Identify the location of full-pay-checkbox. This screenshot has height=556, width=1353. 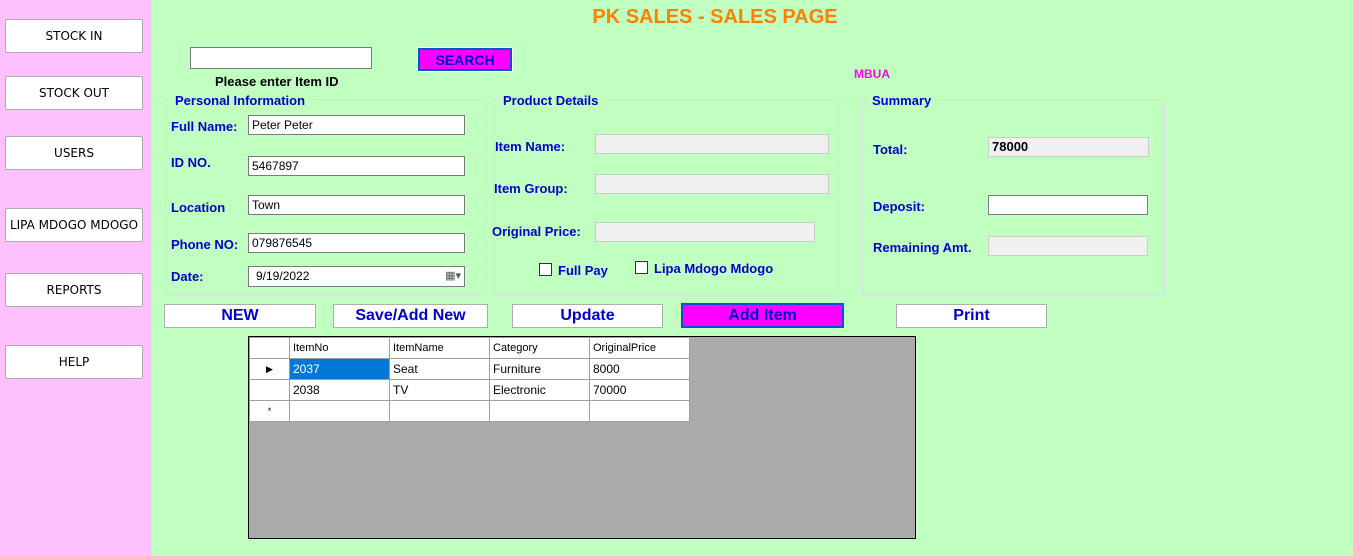
(545, 269).